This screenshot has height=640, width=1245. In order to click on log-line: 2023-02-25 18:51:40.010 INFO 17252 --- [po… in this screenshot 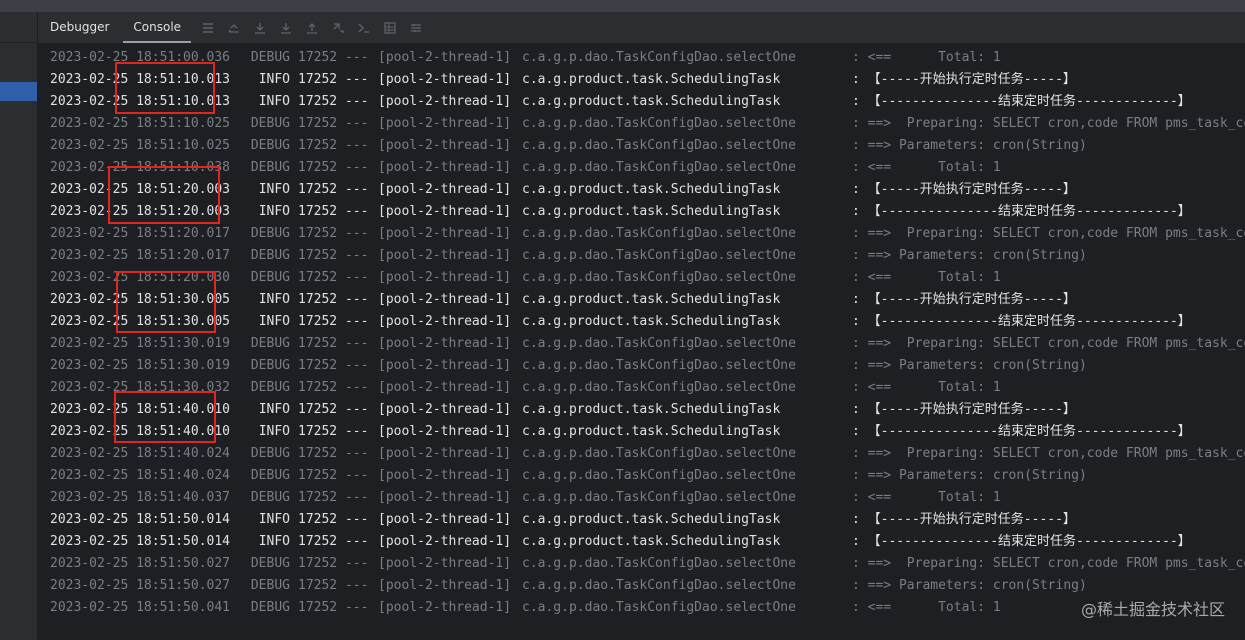, I will do `click(620, 432)`.